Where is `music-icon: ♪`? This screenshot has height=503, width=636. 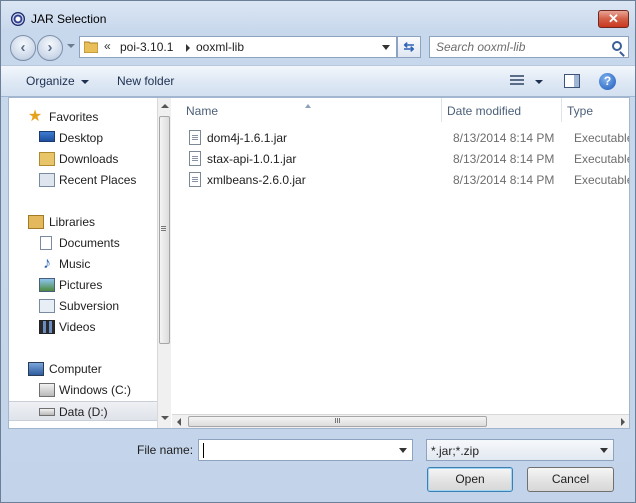
music-icon: ♪ is located at coordinates (47, 263).